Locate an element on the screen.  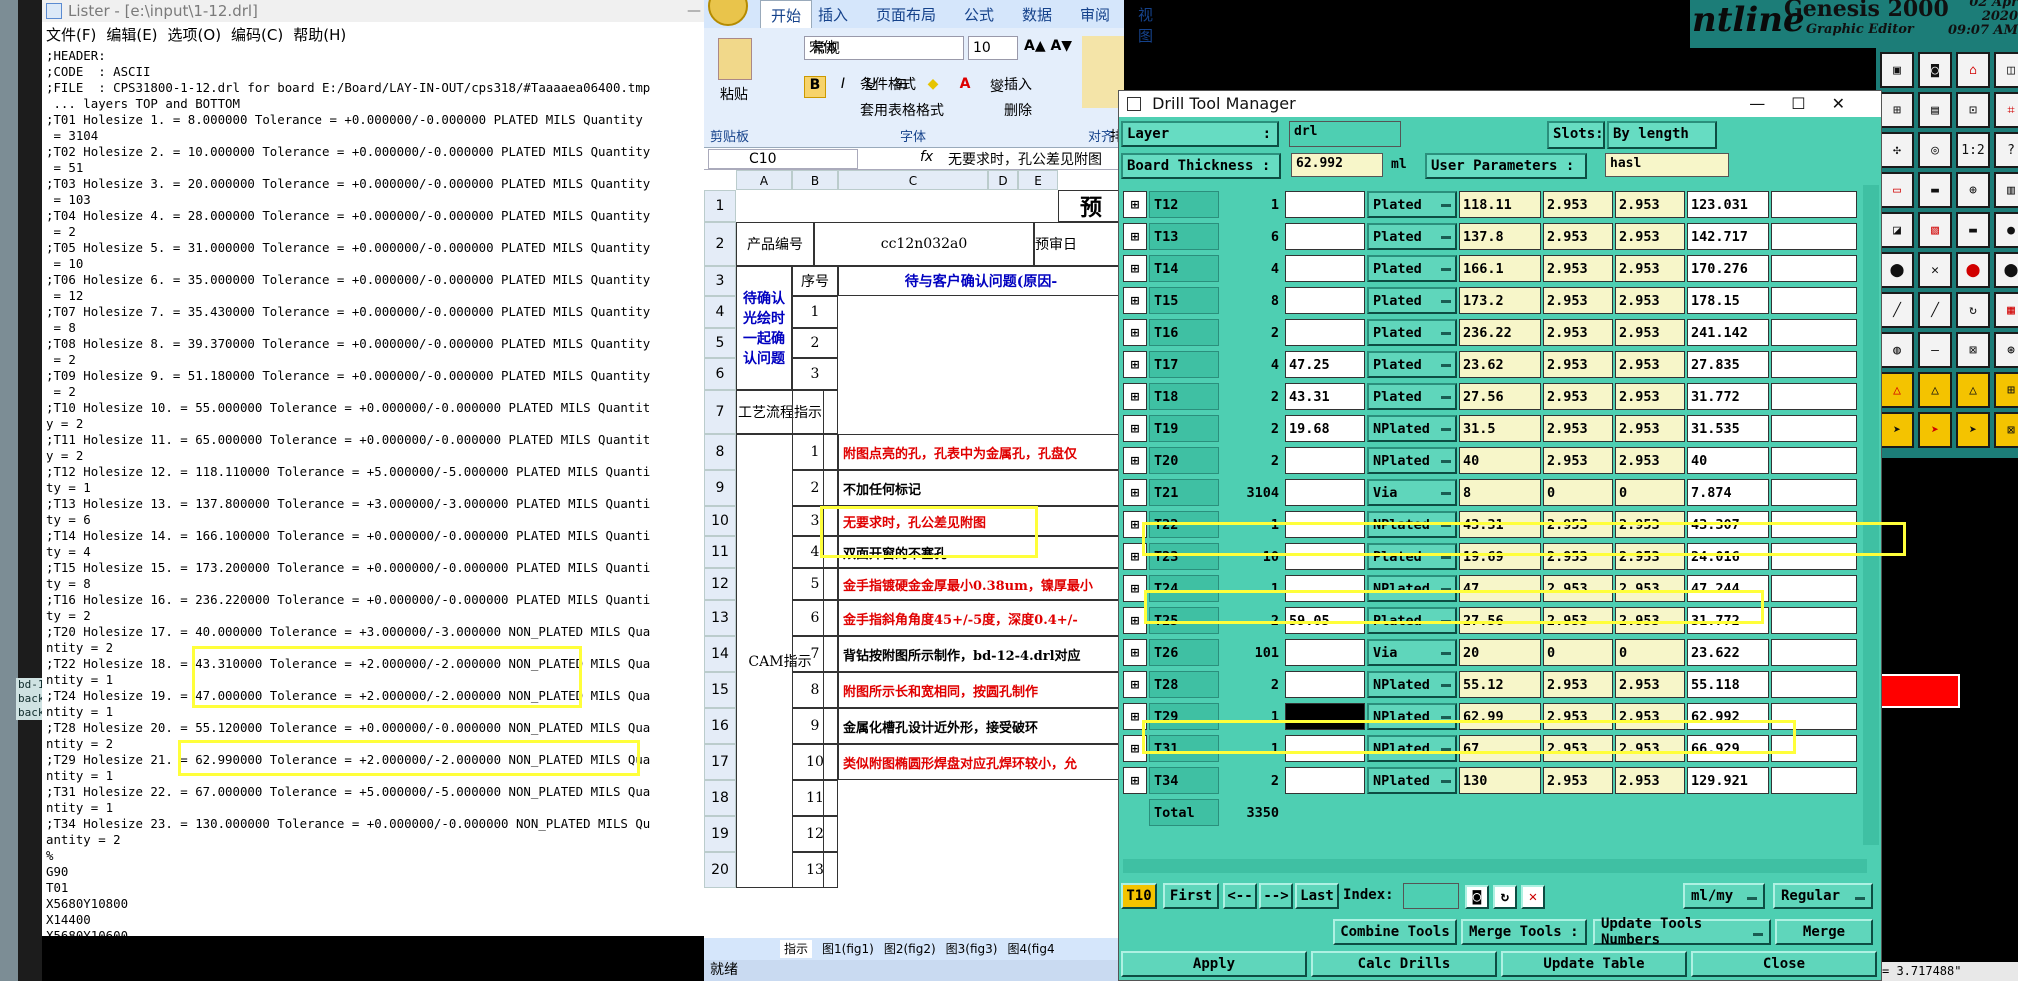
fill-color-icon: ◆ is located at coordinates (933, 87).